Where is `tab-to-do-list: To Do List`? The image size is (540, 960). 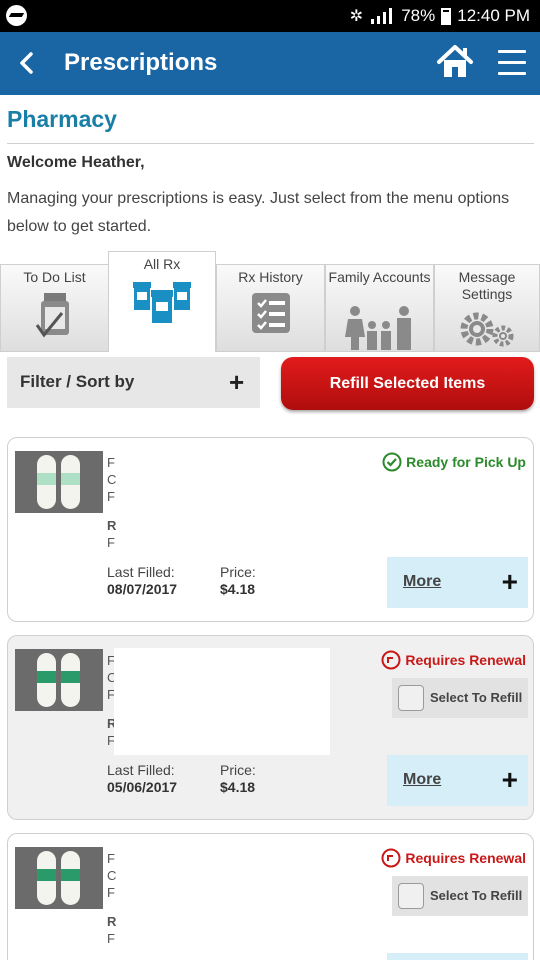 tab-to-do-list: To Do List is located at coordinates (54, 307).